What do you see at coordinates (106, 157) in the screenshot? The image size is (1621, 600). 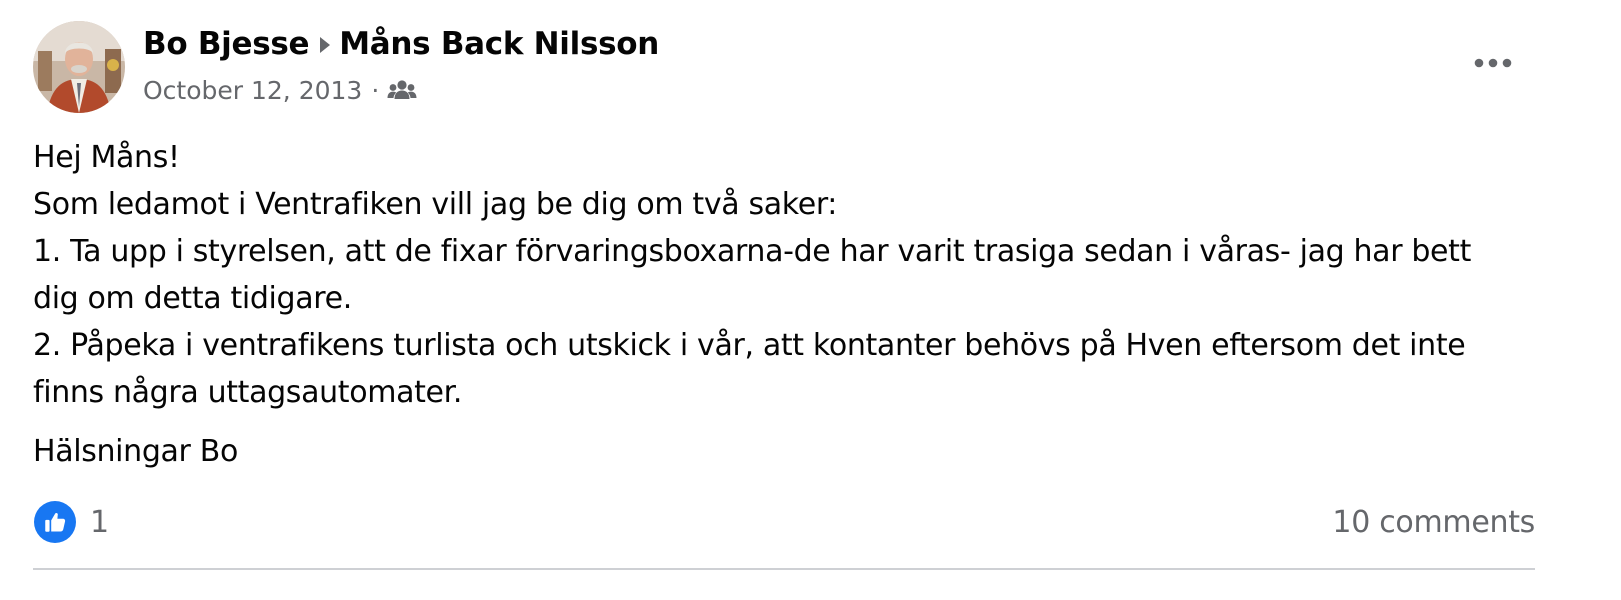 I see `post-body-line: Hej Måns!` at bounding box center [106, 157].